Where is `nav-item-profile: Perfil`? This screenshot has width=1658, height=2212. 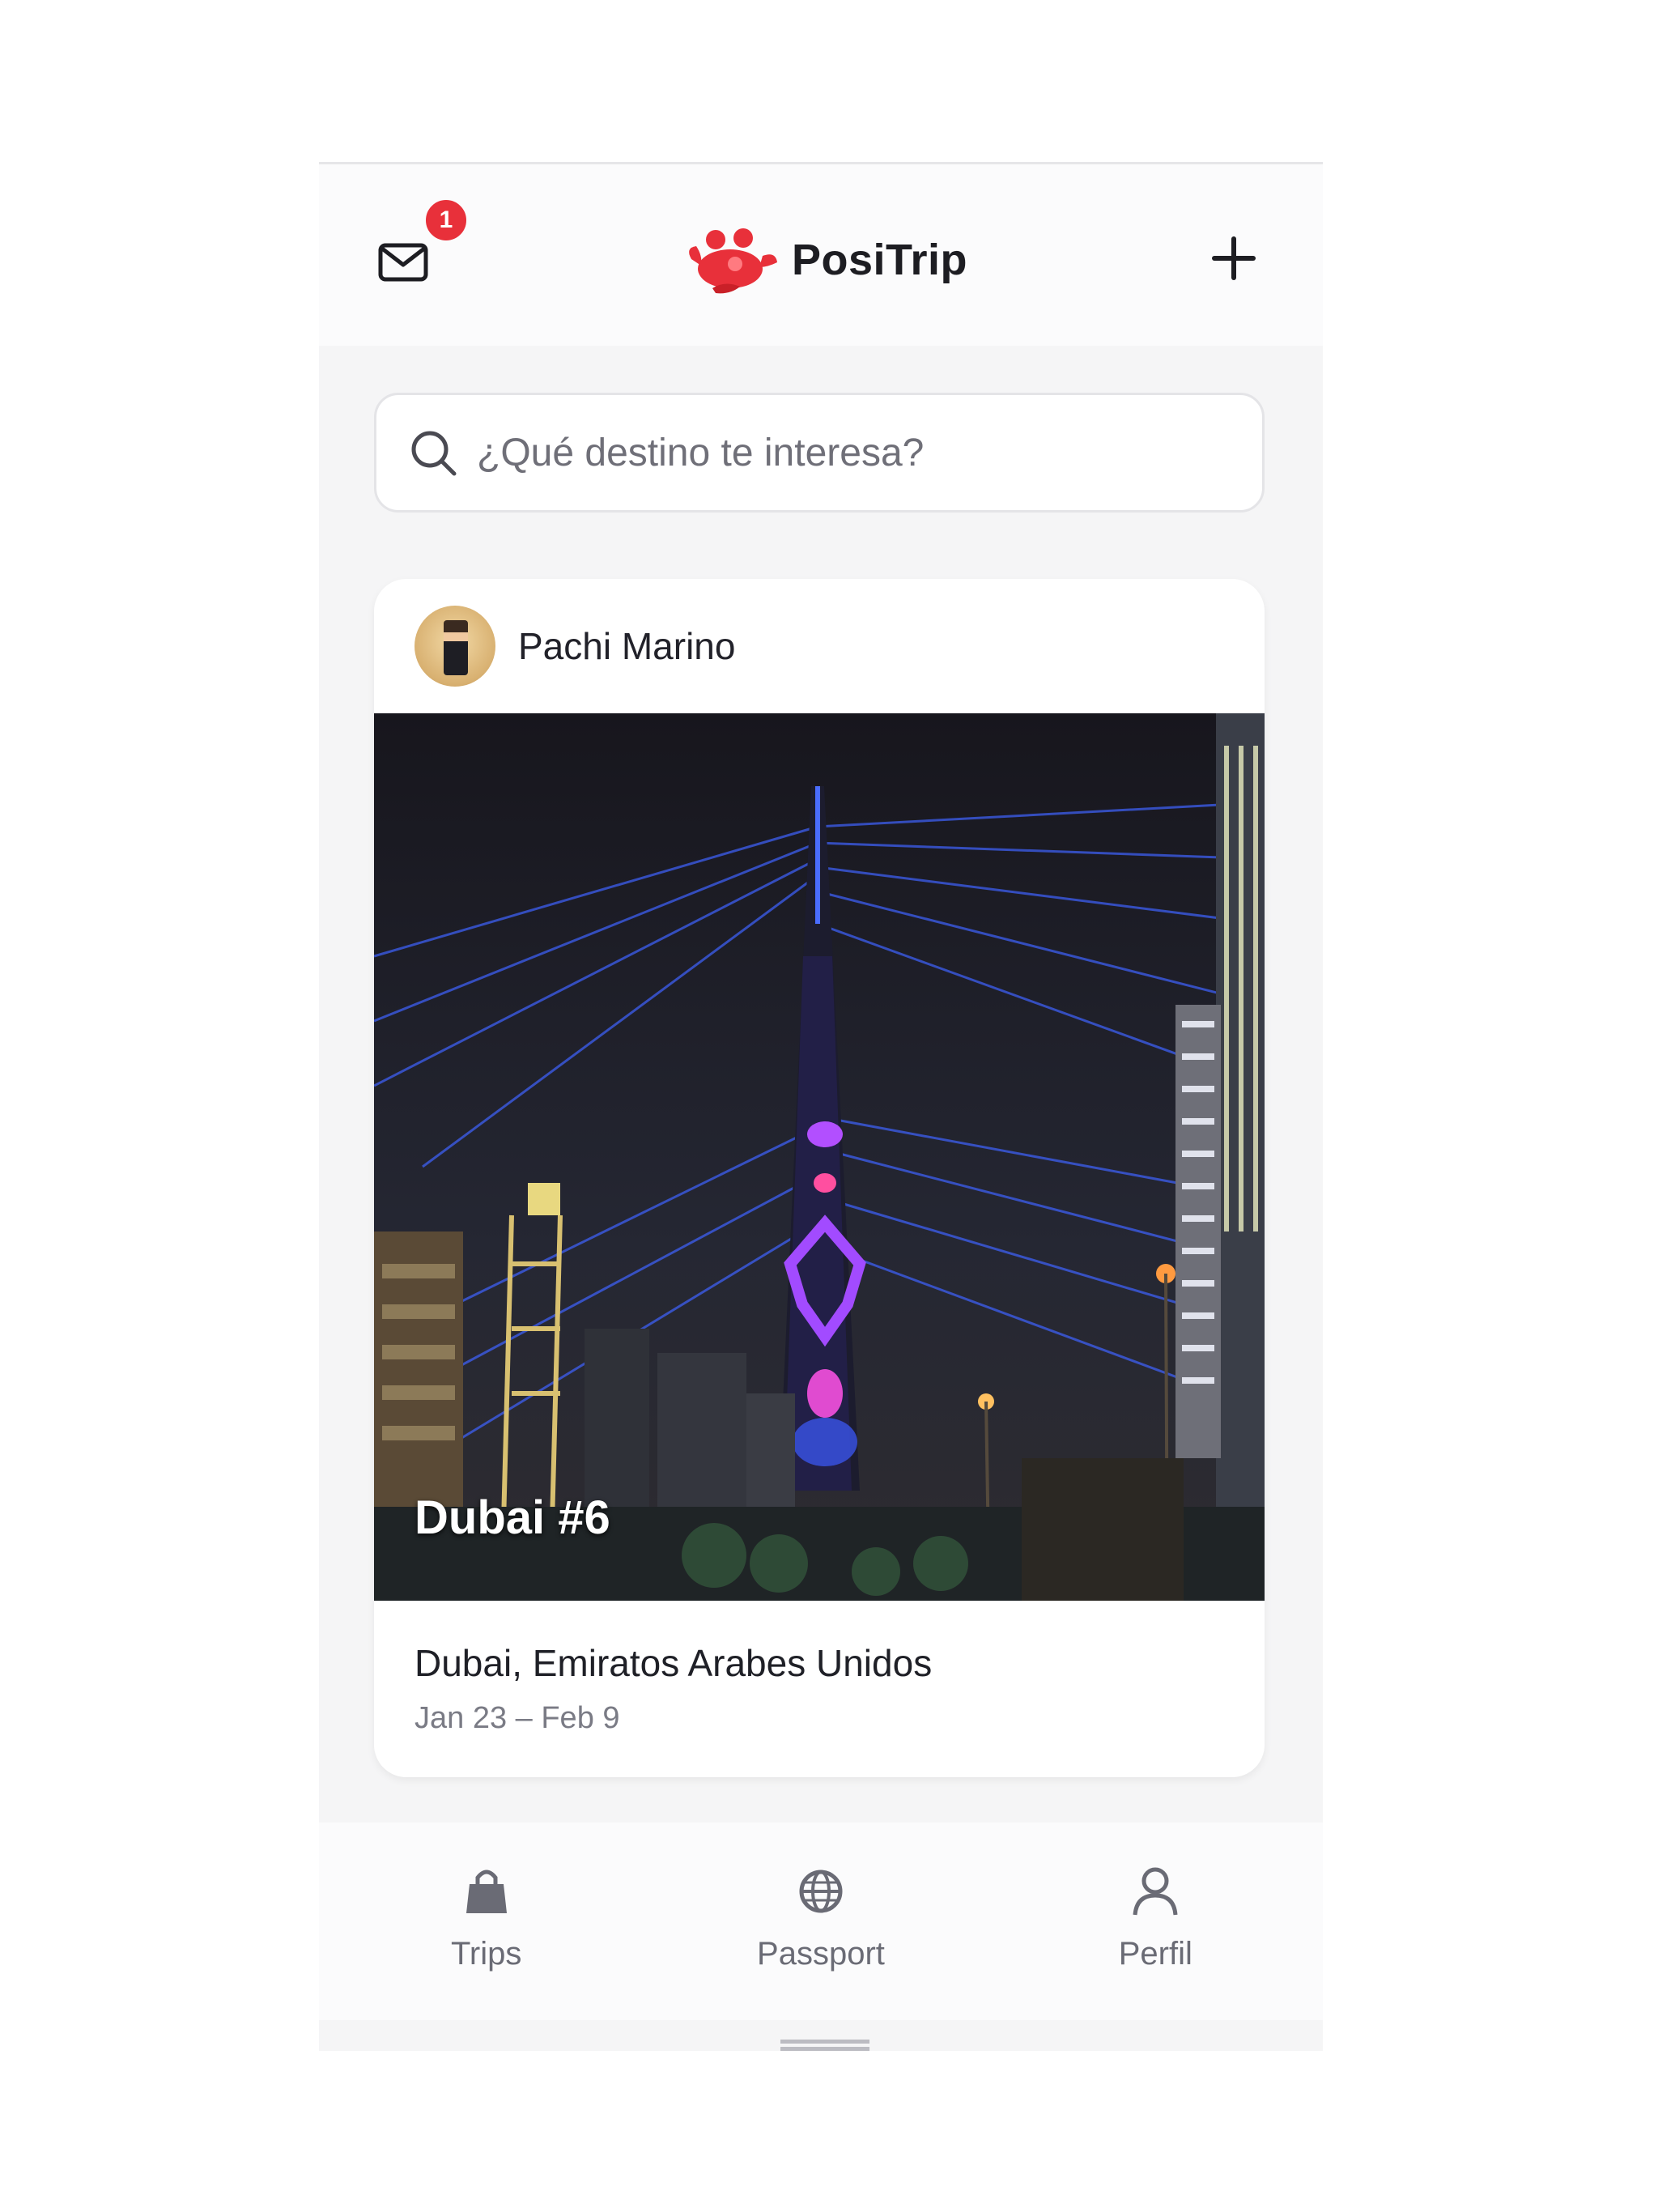
nav-item-profile: Perfil is located at coordinates (1155, 1922).